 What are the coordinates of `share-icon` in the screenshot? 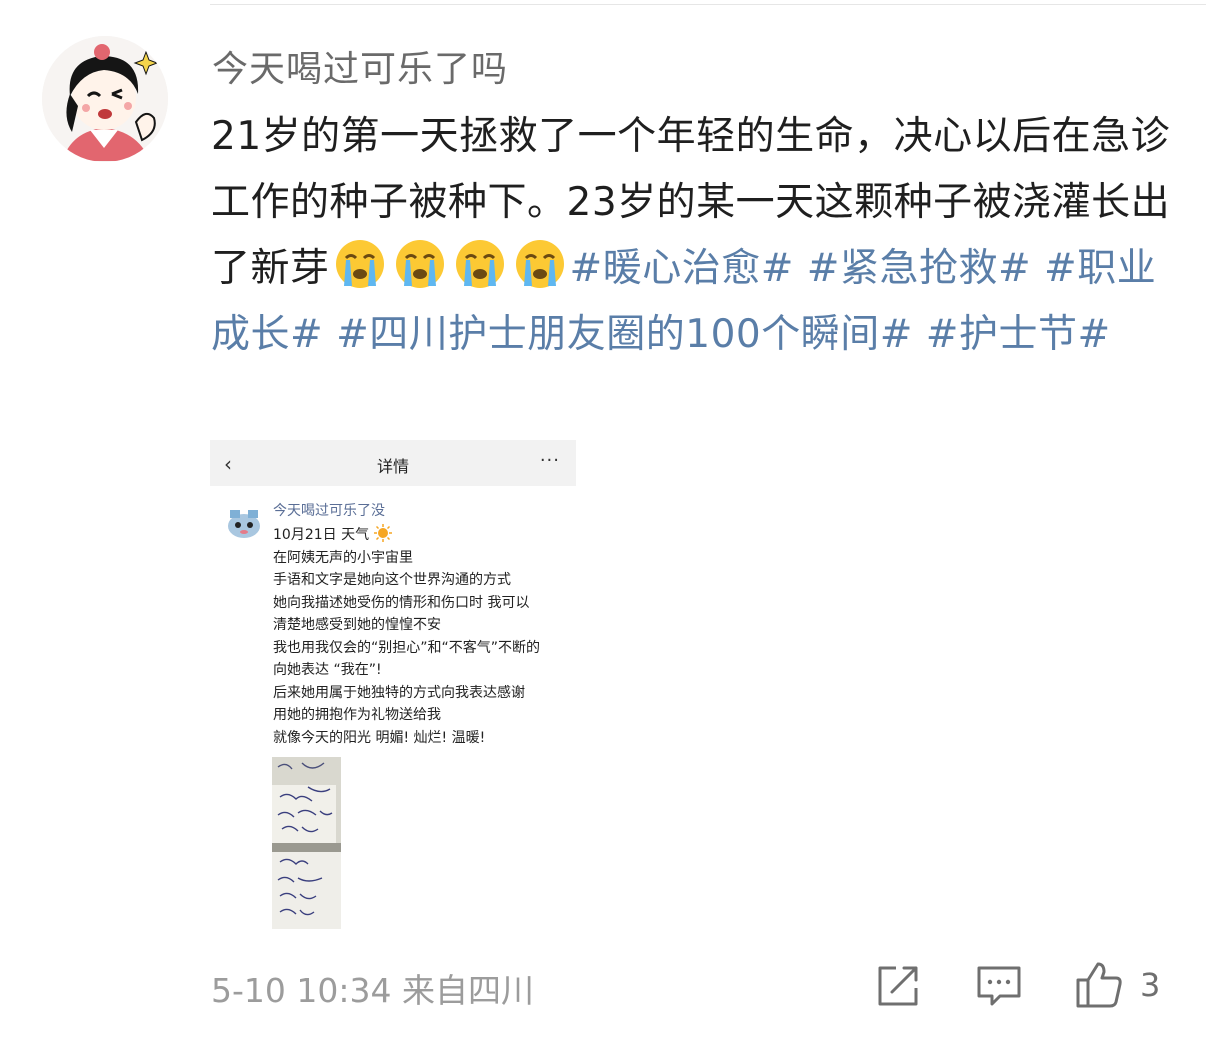 It's located at (899, 985).